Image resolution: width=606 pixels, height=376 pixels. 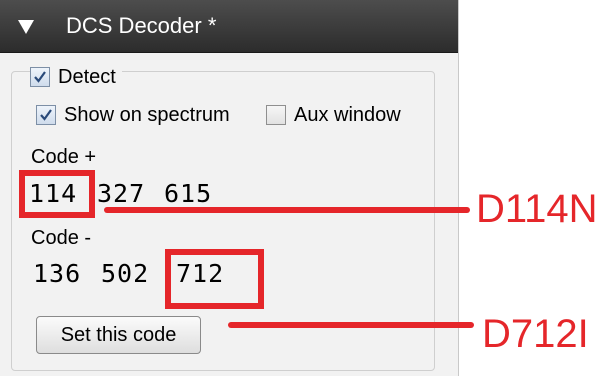 I want to click on detect-label: Detect, so click(x=87, y=77).